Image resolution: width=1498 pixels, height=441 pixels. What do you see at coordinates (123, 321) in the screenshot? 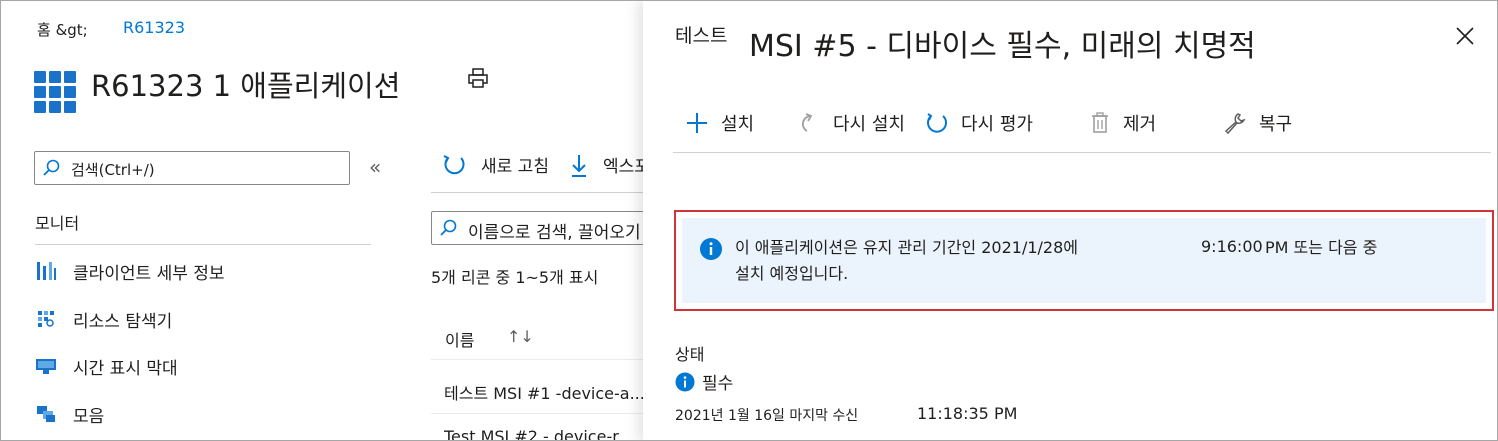
I see `sidebar-item-label: 리소스 탐색기` at bounding box center [123, 321].